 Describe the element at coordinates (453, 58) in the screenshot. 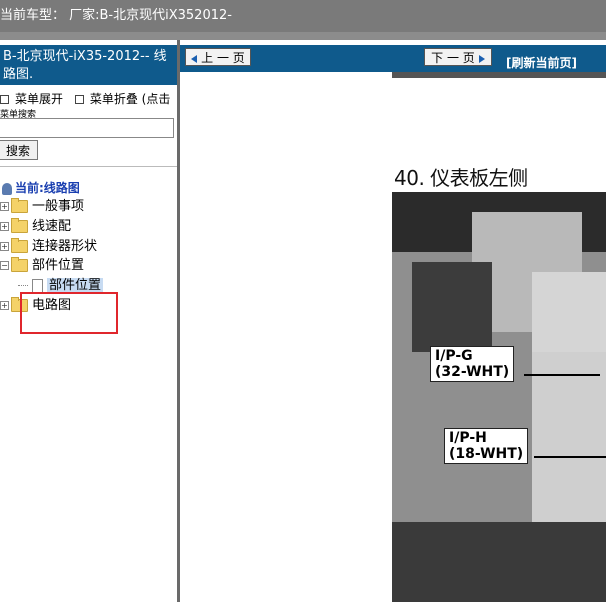

I see `next-page-label: 下 一 页` at that location.